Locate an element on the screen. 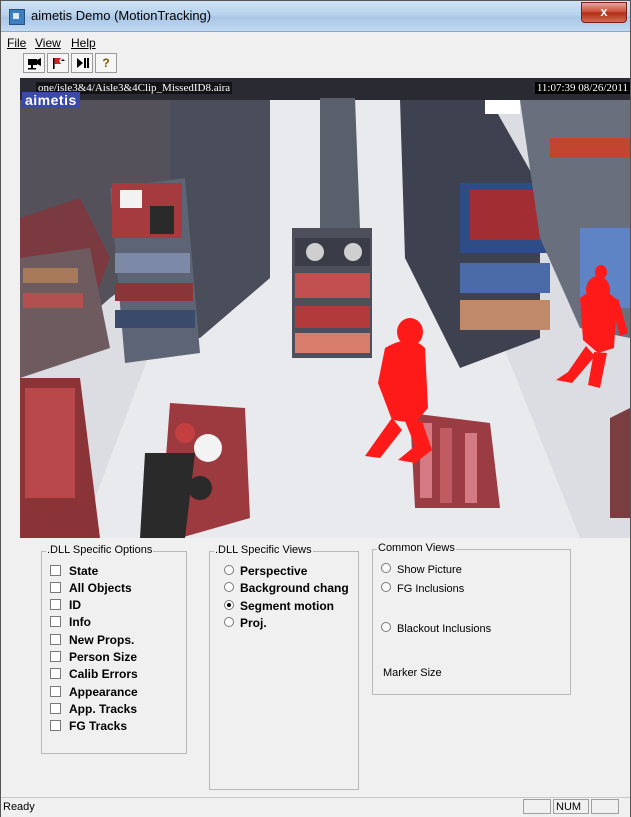 Image resolution: width=631 pixels, height=817 pixels. camera-icon is located at coordinates (34, 64).